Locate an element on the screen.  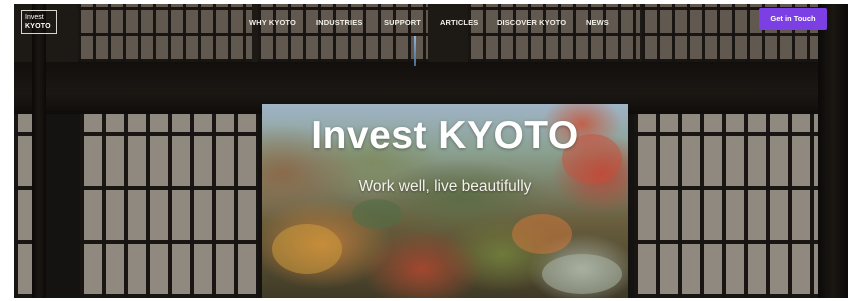
shoji-screen-left is located at coordinates (169, 206).